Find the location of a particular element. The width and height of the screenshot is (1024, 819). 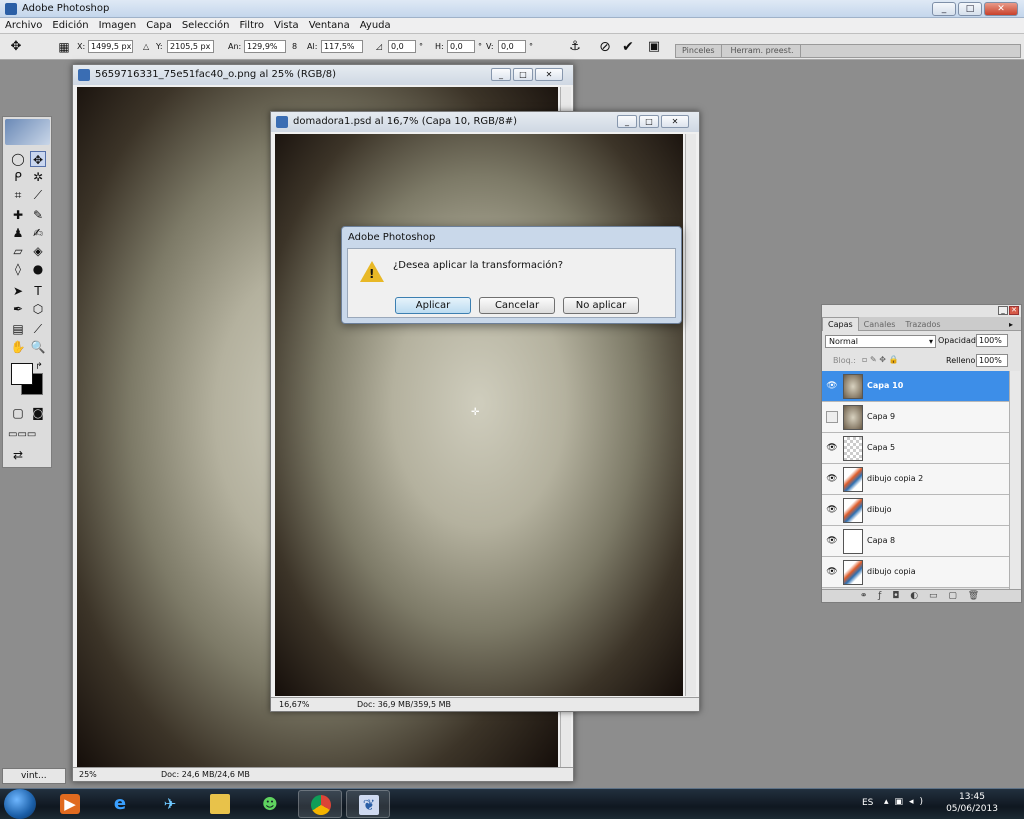

paint-bucket-icon: ◈ is located at coordinates (38, 251).